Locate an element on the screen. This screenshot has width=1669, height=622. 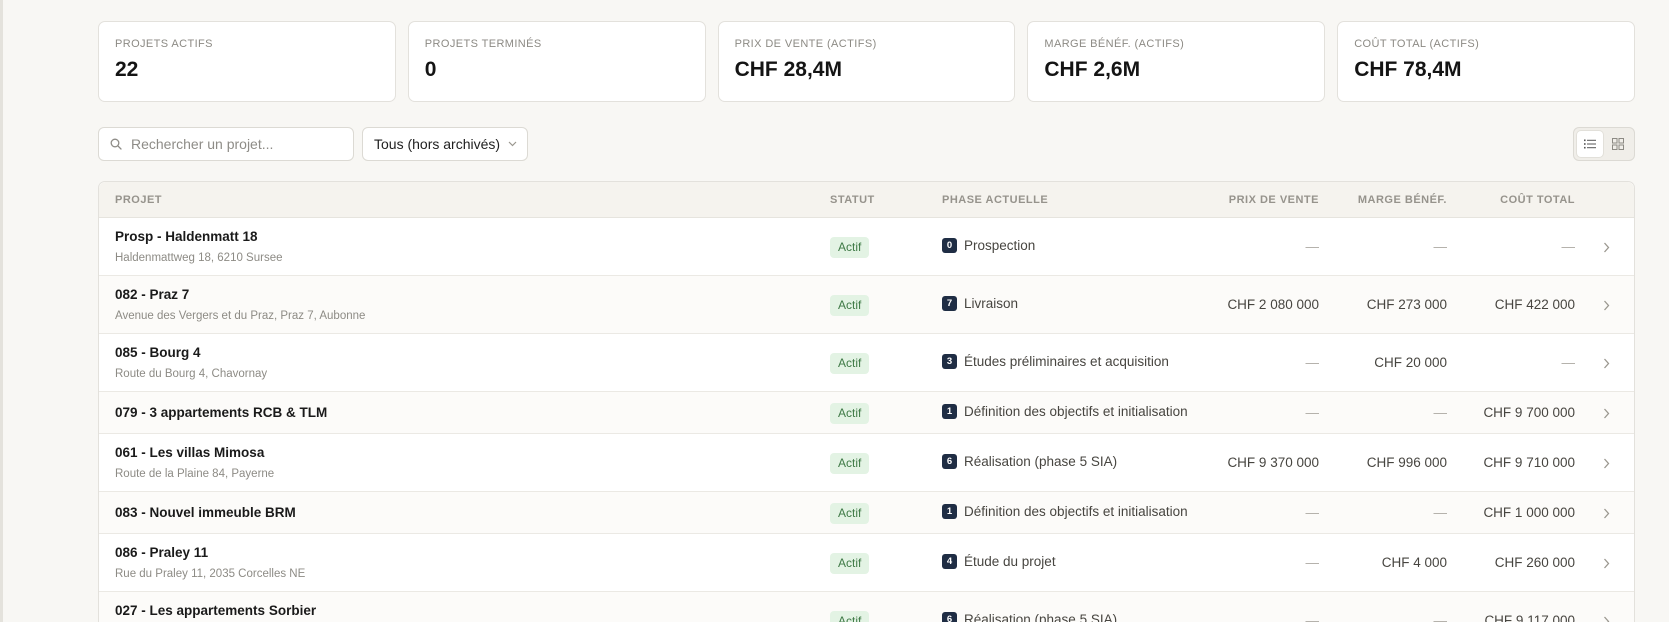
project-address: Route du Bourg 4, Chavornay is located at coordinates (191, 374).